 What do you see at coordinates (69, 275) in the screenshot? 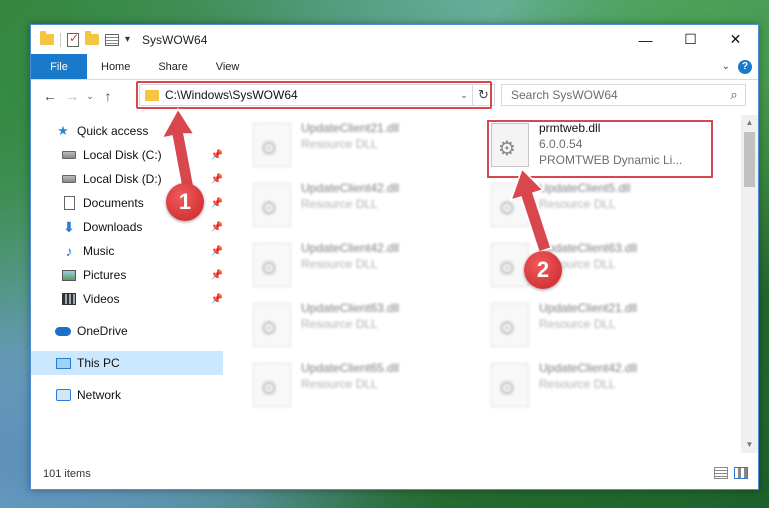
I see `pictures-icon` at bounding box center [69, 275].